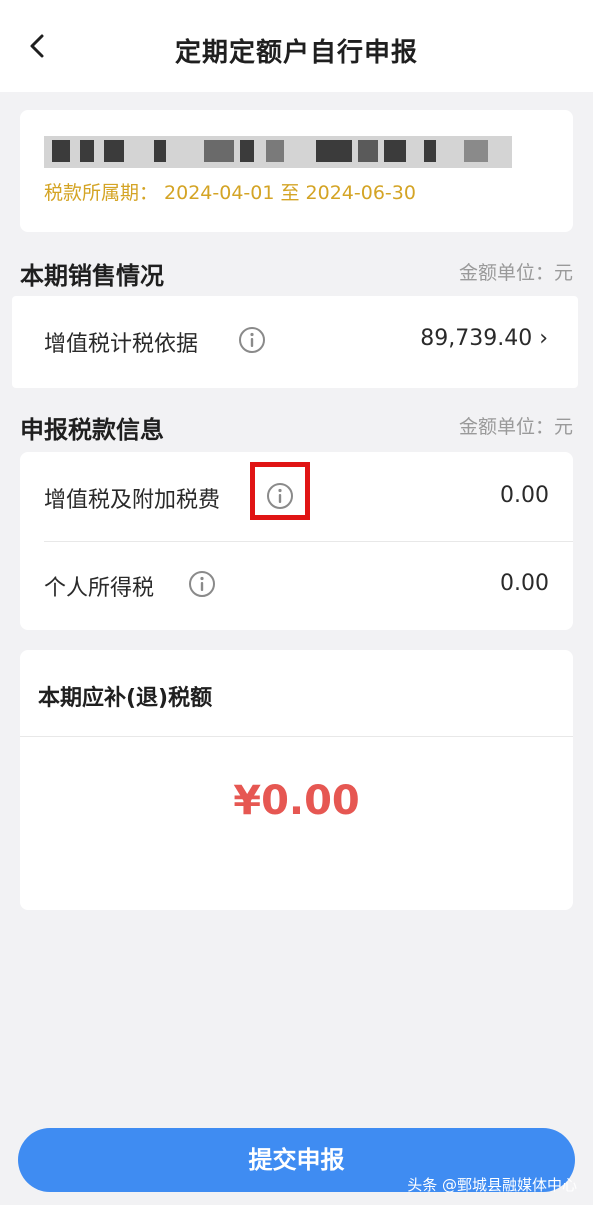 This screenshot has height=1205, width=593. What do you see at coordinates (295, 342) in the screenshot?
I see `vat-basis-row: 增值税计税依据 89,739.40 ›` at bounding box center [295, 342].